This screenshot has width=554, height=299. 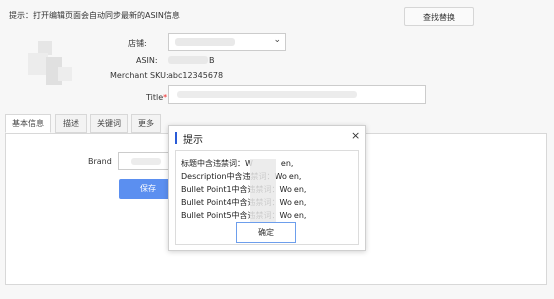 What do you see at coordinates (196, 75) in the screenshot?
I see `sku-value: abc12345678` at bounding box center [196, 75].